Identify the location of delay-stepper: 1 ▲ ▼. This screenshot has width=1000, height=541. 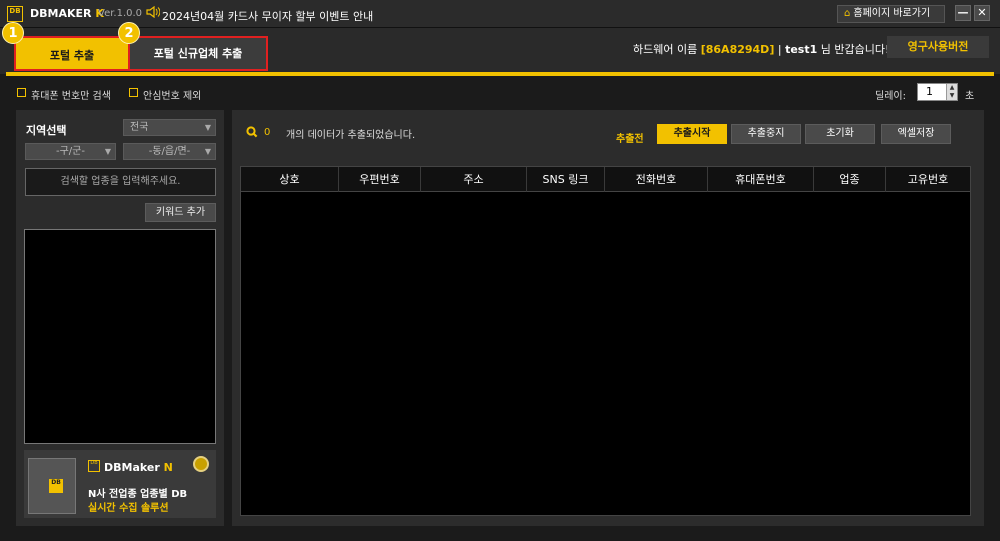
(937, 92).